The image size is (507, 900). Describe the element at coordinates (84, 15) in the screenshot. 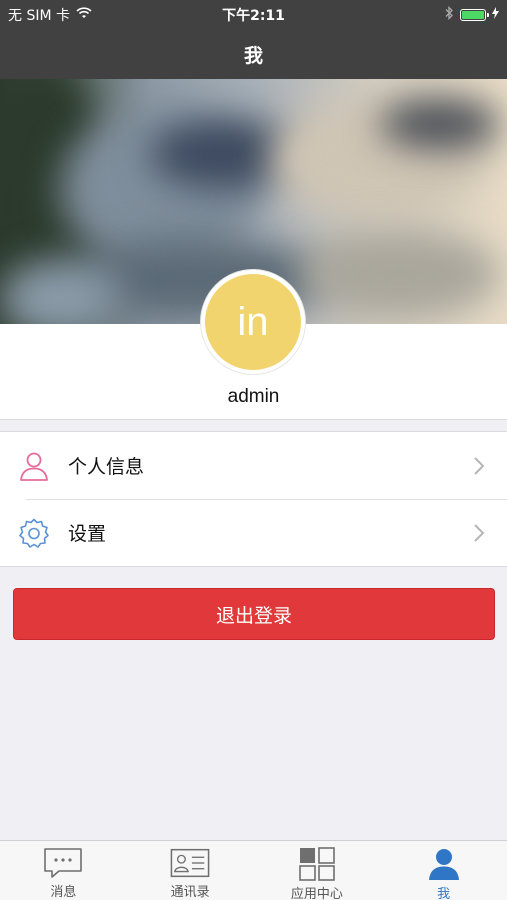

I see `wifi-icon` at that location.